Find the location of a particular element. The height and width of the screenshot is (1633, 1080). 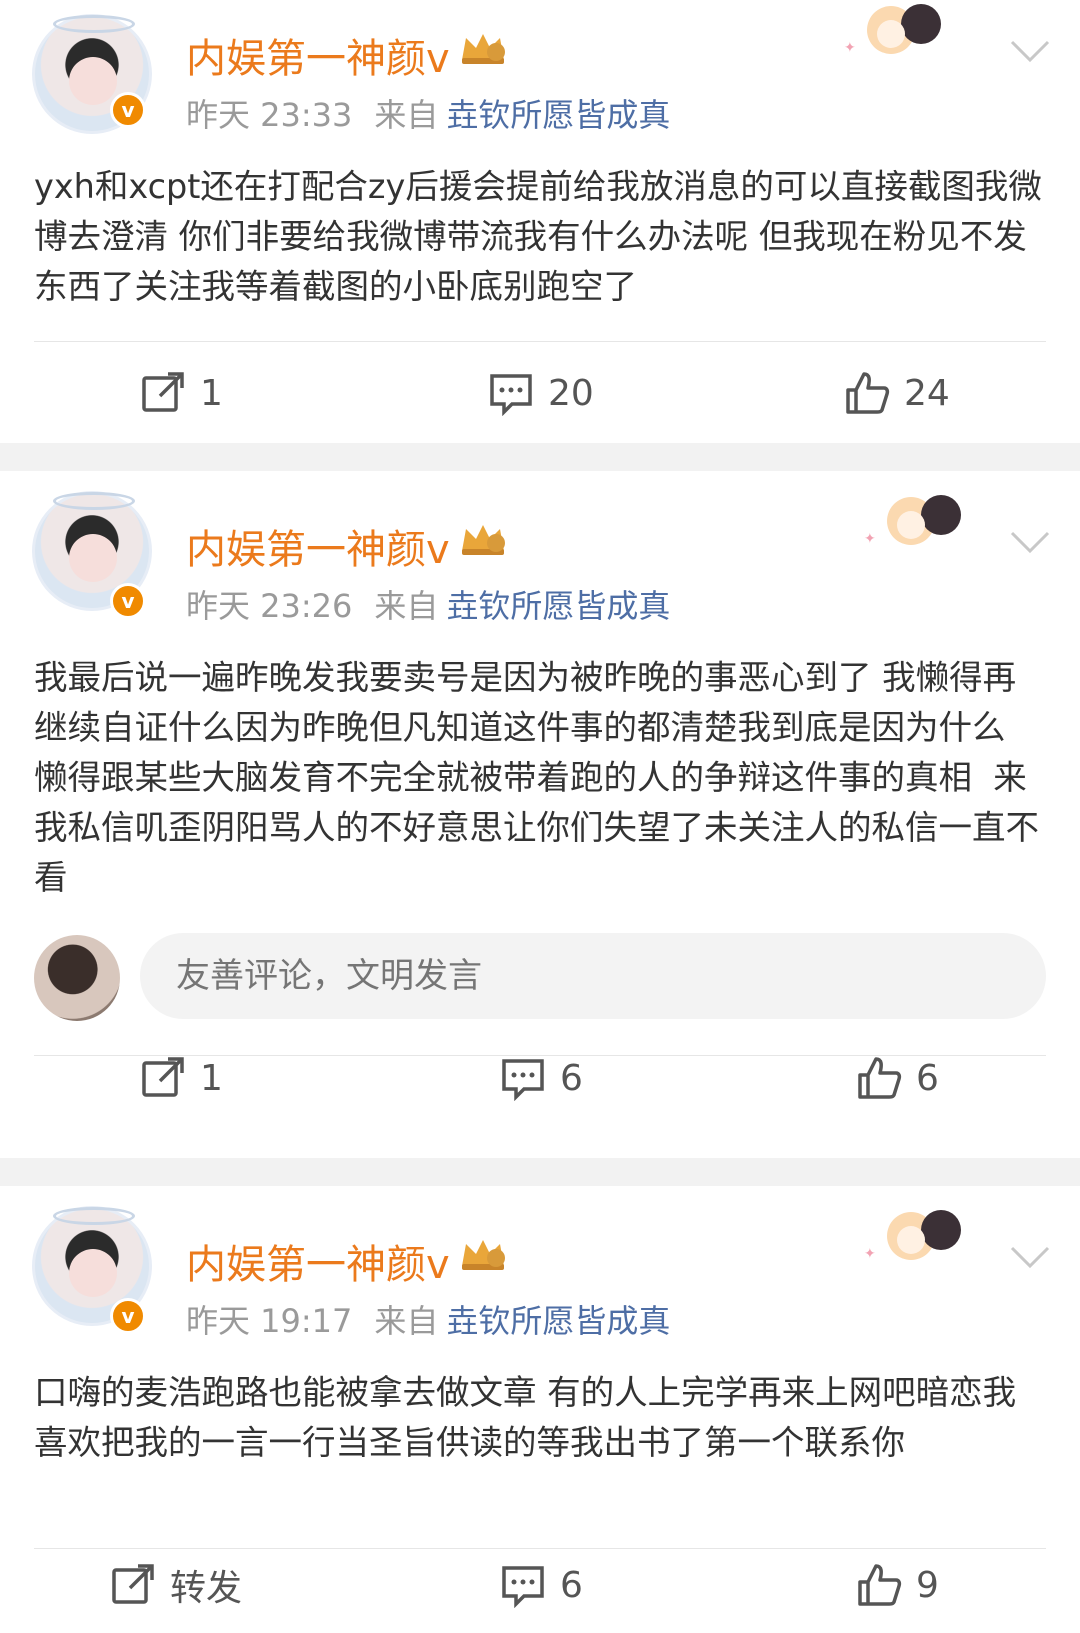

like-count: 6 is located at coordinates (927, 1078).